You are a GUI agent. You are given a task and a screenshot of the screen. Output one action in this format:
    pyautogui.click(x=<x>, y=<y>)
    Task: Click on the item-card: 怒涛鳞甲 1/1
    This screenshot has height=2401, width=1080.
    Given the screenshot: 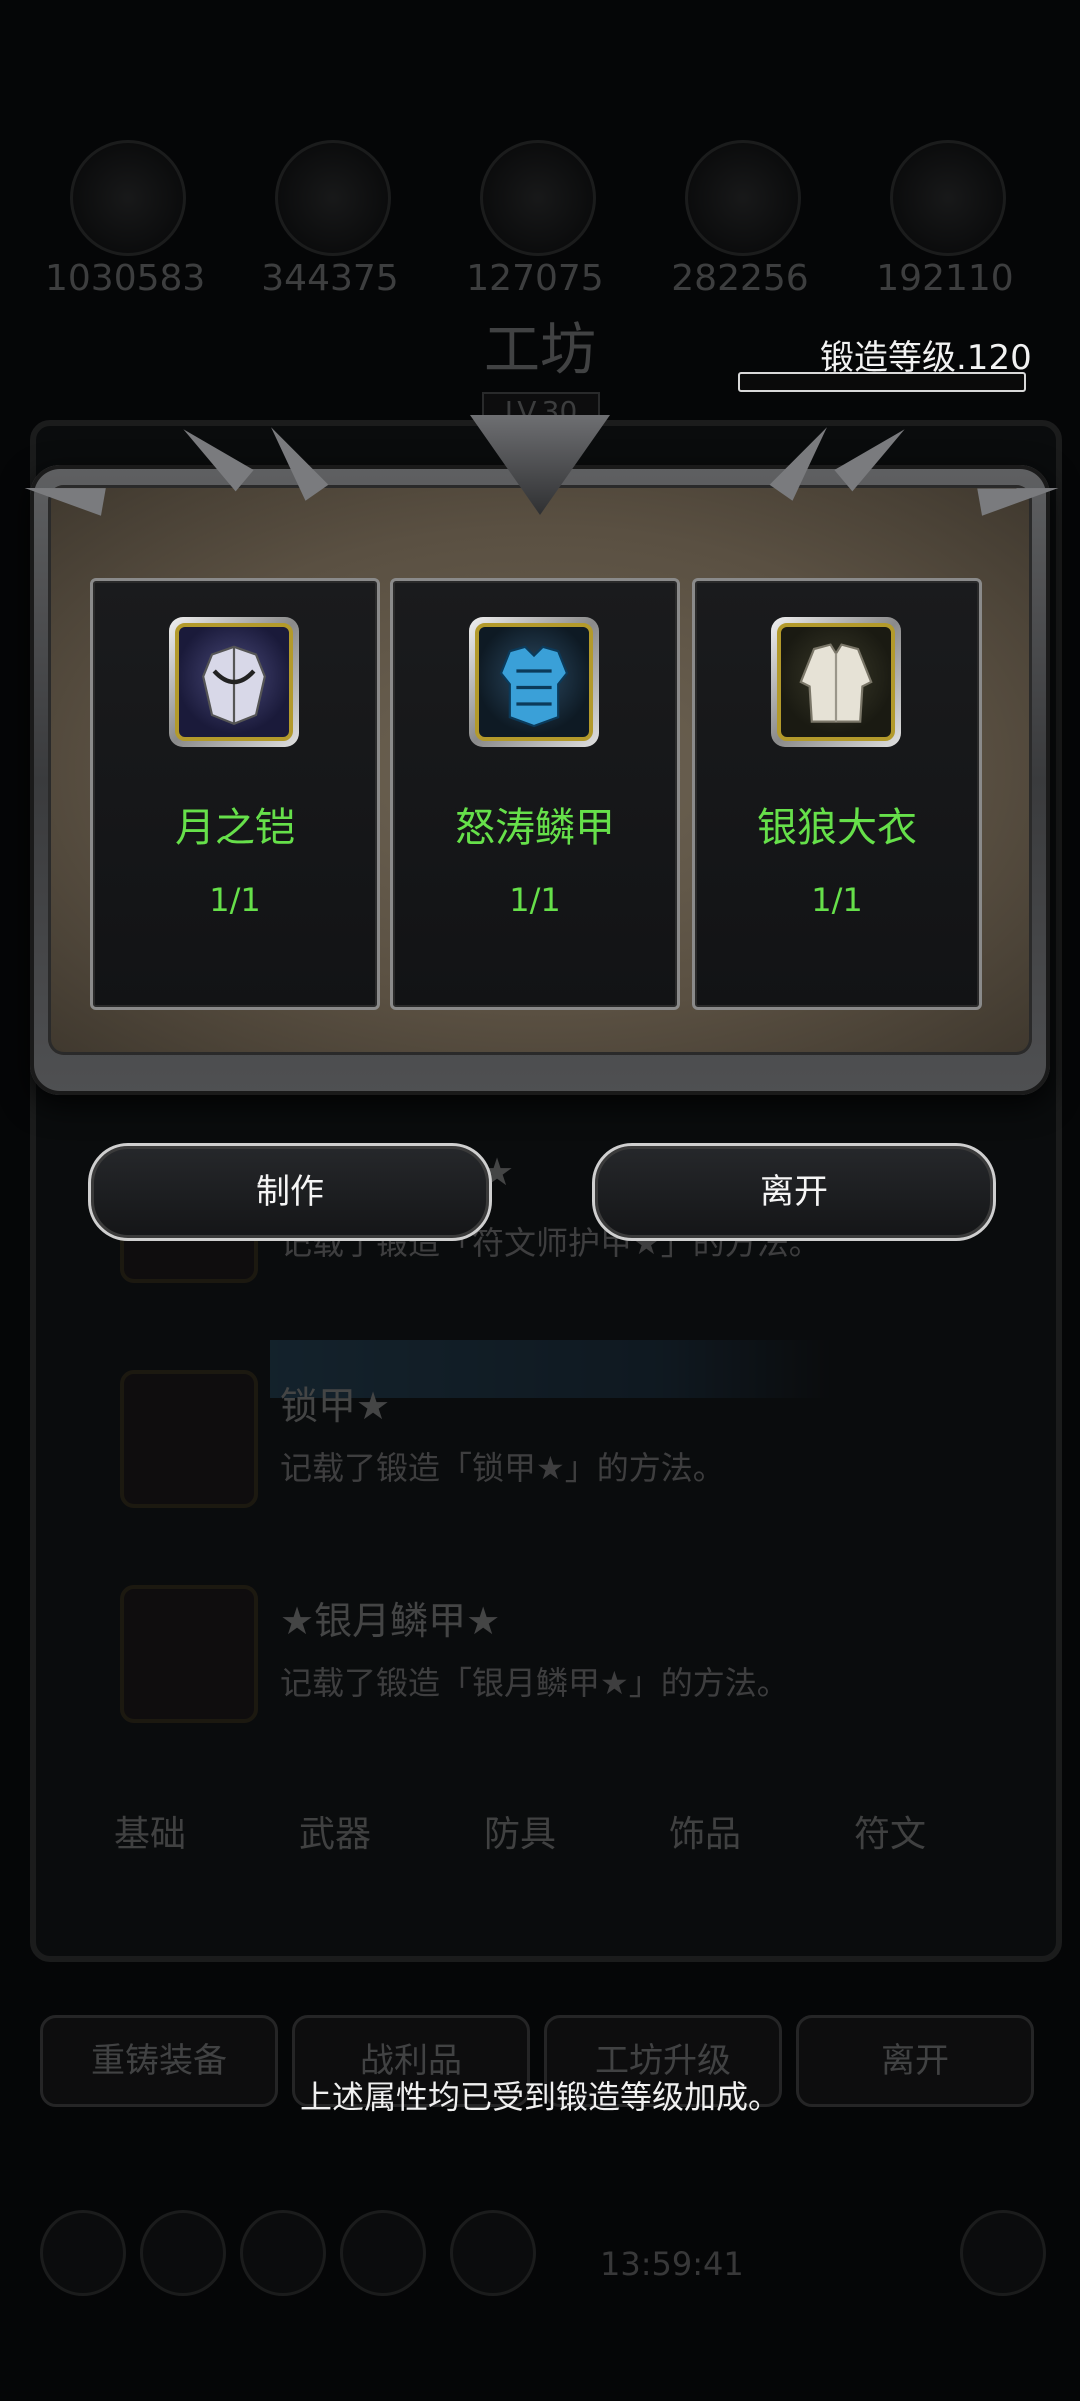 What is the action you would take?
    pyautogui.click(x=535, y=794)
    